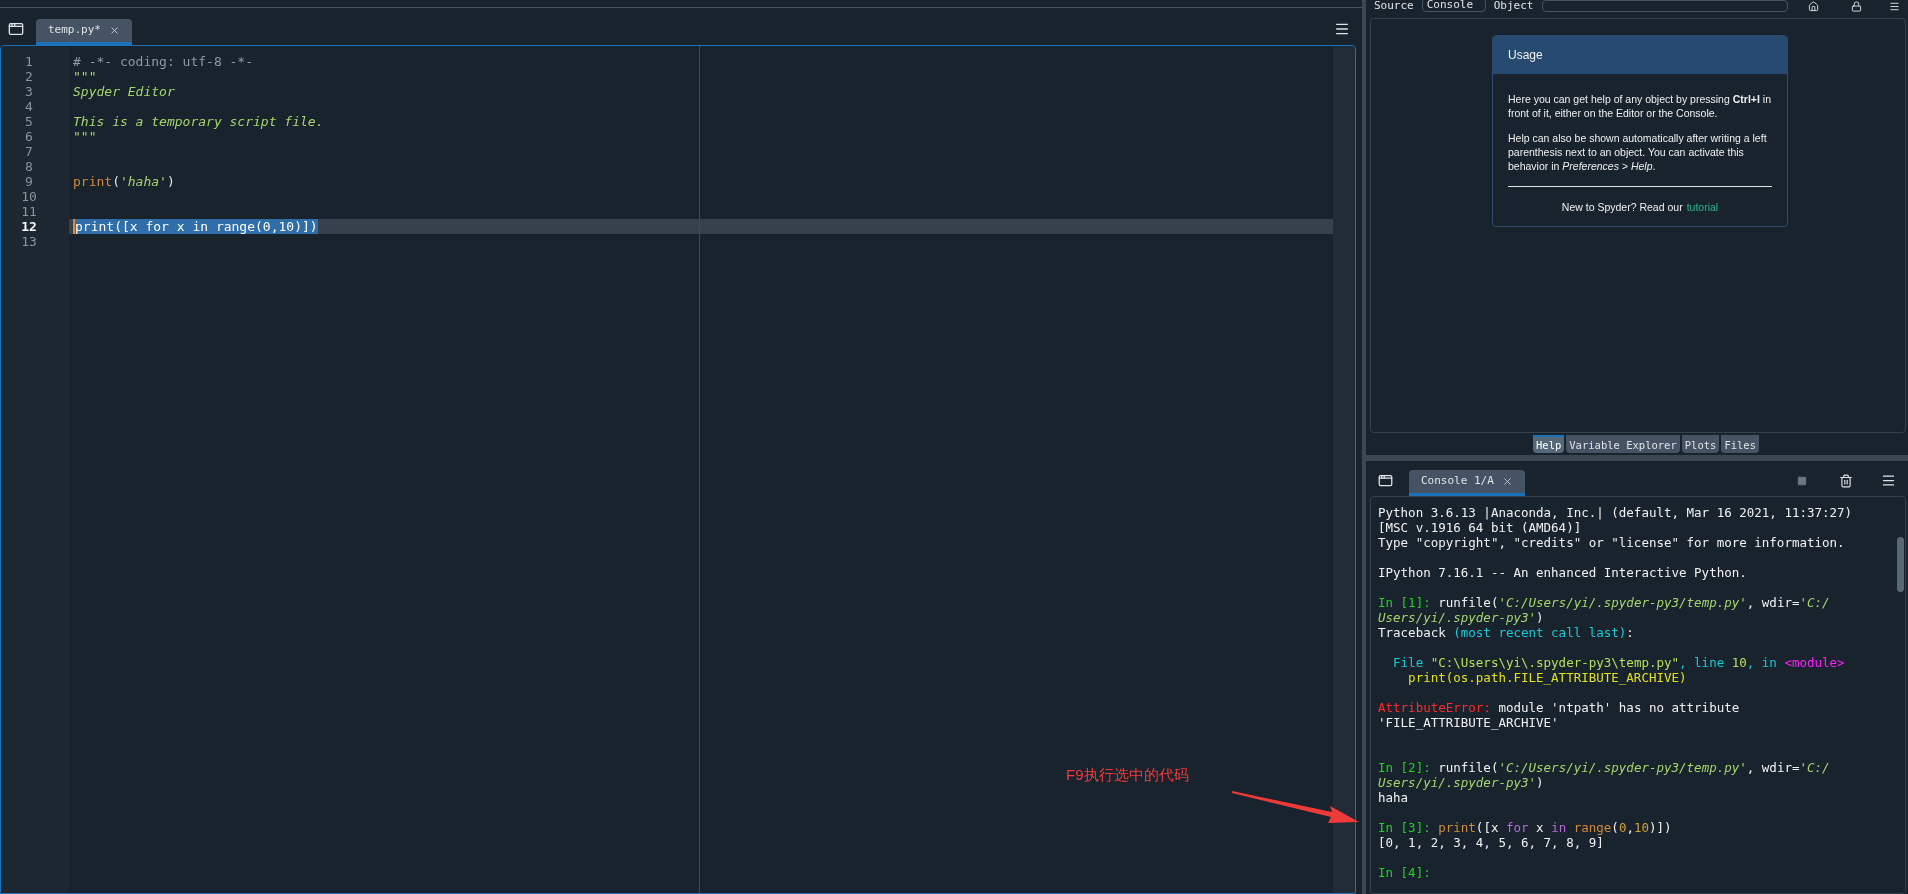  Describe the element at coordinates (1623, 444) in the screenshot. I see `pane-tab: Variable Explorer` at that location.